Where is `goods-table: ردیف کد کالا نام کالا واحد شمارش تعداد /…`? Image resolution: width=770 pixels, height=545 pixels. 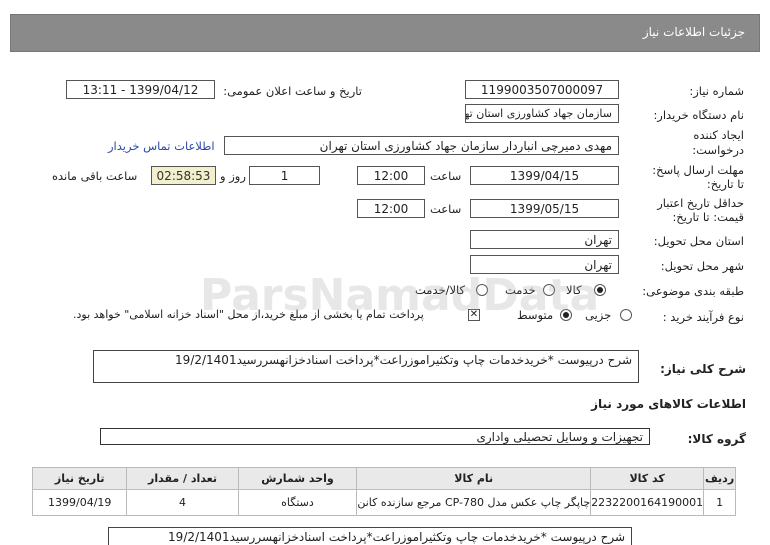
goods-table: ردیف کد کالا نام کالا واحد شمارش تعداد /… is located at coordinates (383, 491).